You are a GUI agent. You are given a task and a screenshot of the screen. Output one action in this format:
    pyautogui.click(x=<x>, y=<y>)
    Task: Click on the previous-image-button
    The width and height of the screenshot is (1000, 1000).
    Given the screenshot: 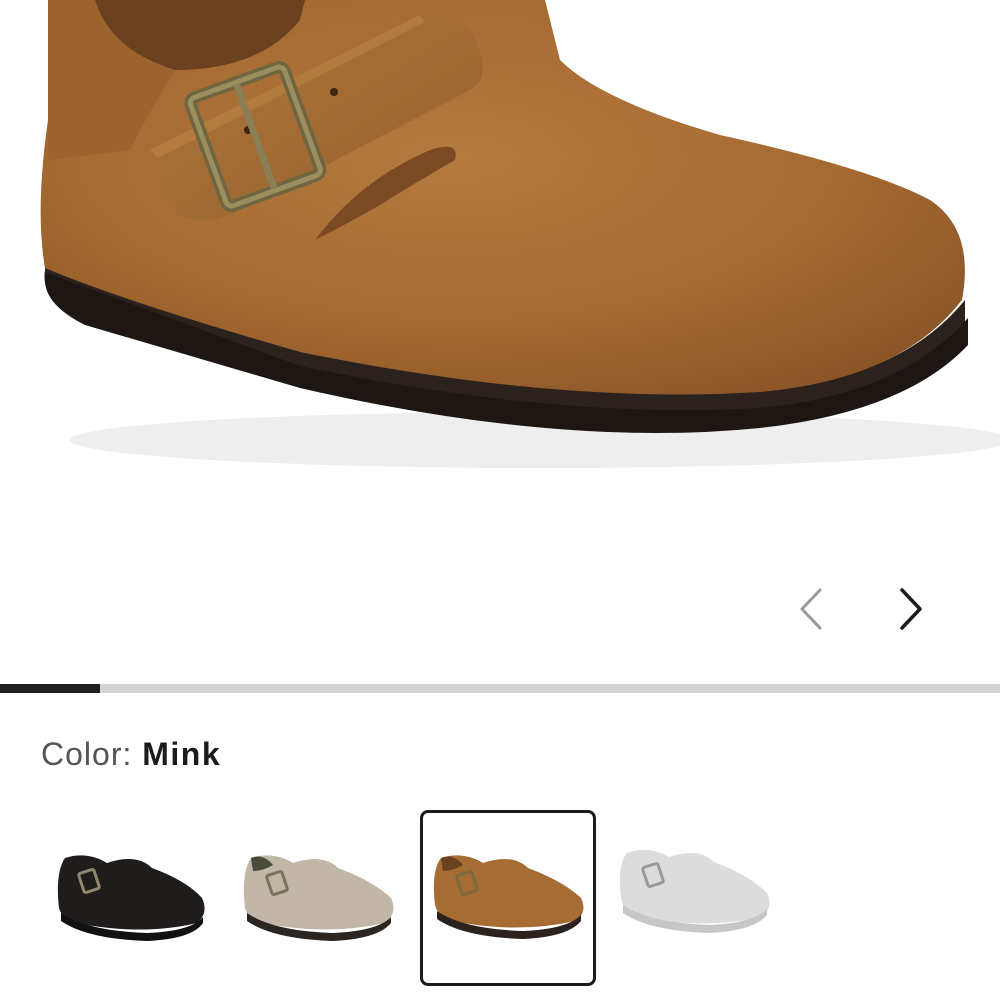 What is the action you would take?
    pyautogui.click(x=822, y=614)
    